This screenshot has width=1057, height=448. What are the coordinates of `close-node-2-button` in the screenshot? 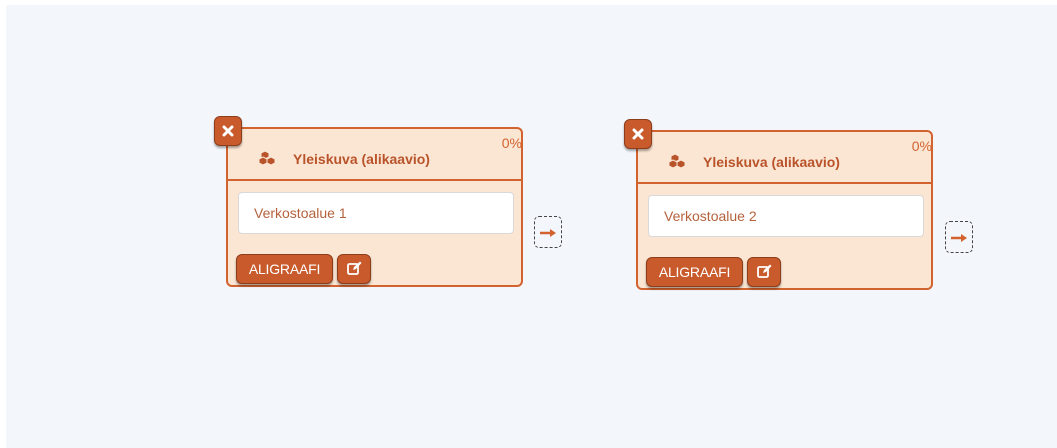 It's located at (638, 134).